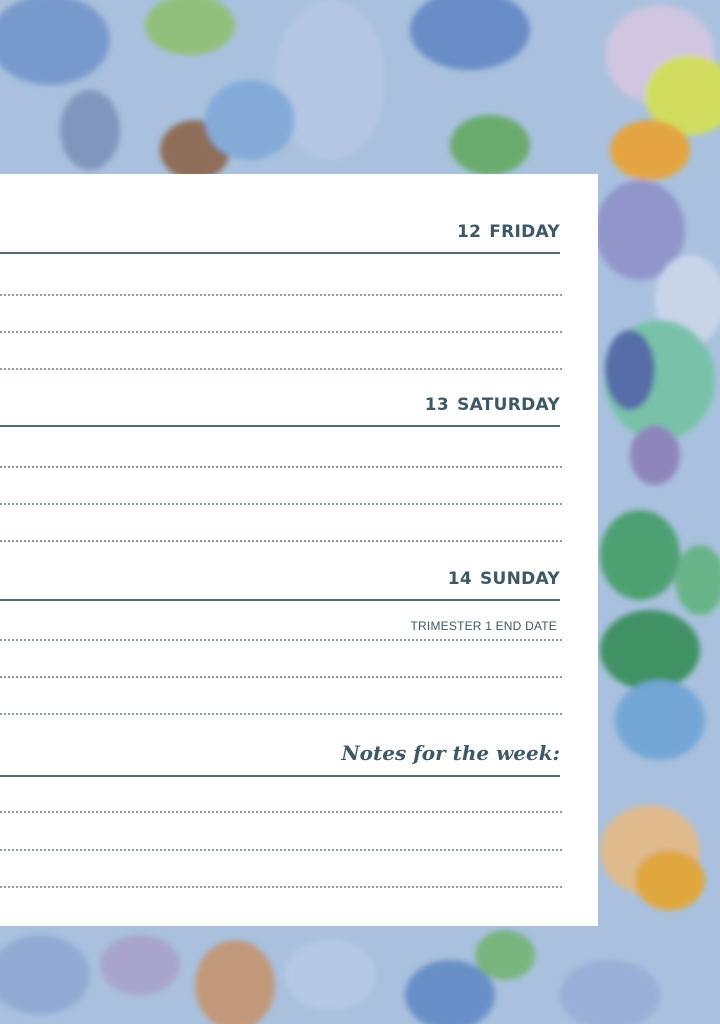  I want to click on notes-header: Notes for the week:, so click(280, 759).